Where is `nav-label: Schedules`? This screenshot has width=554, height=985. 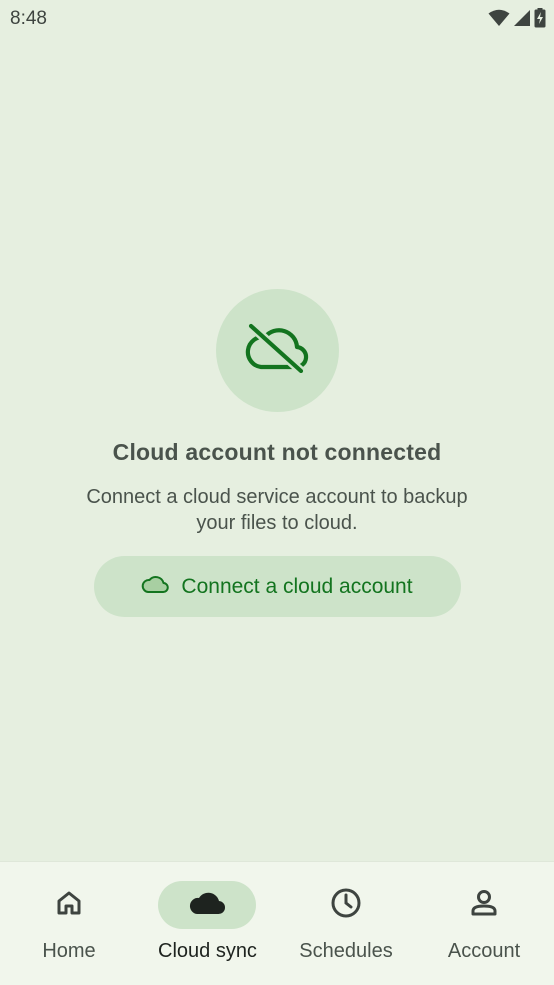
nav-label: Schedules is located at coordinates (346, 951).